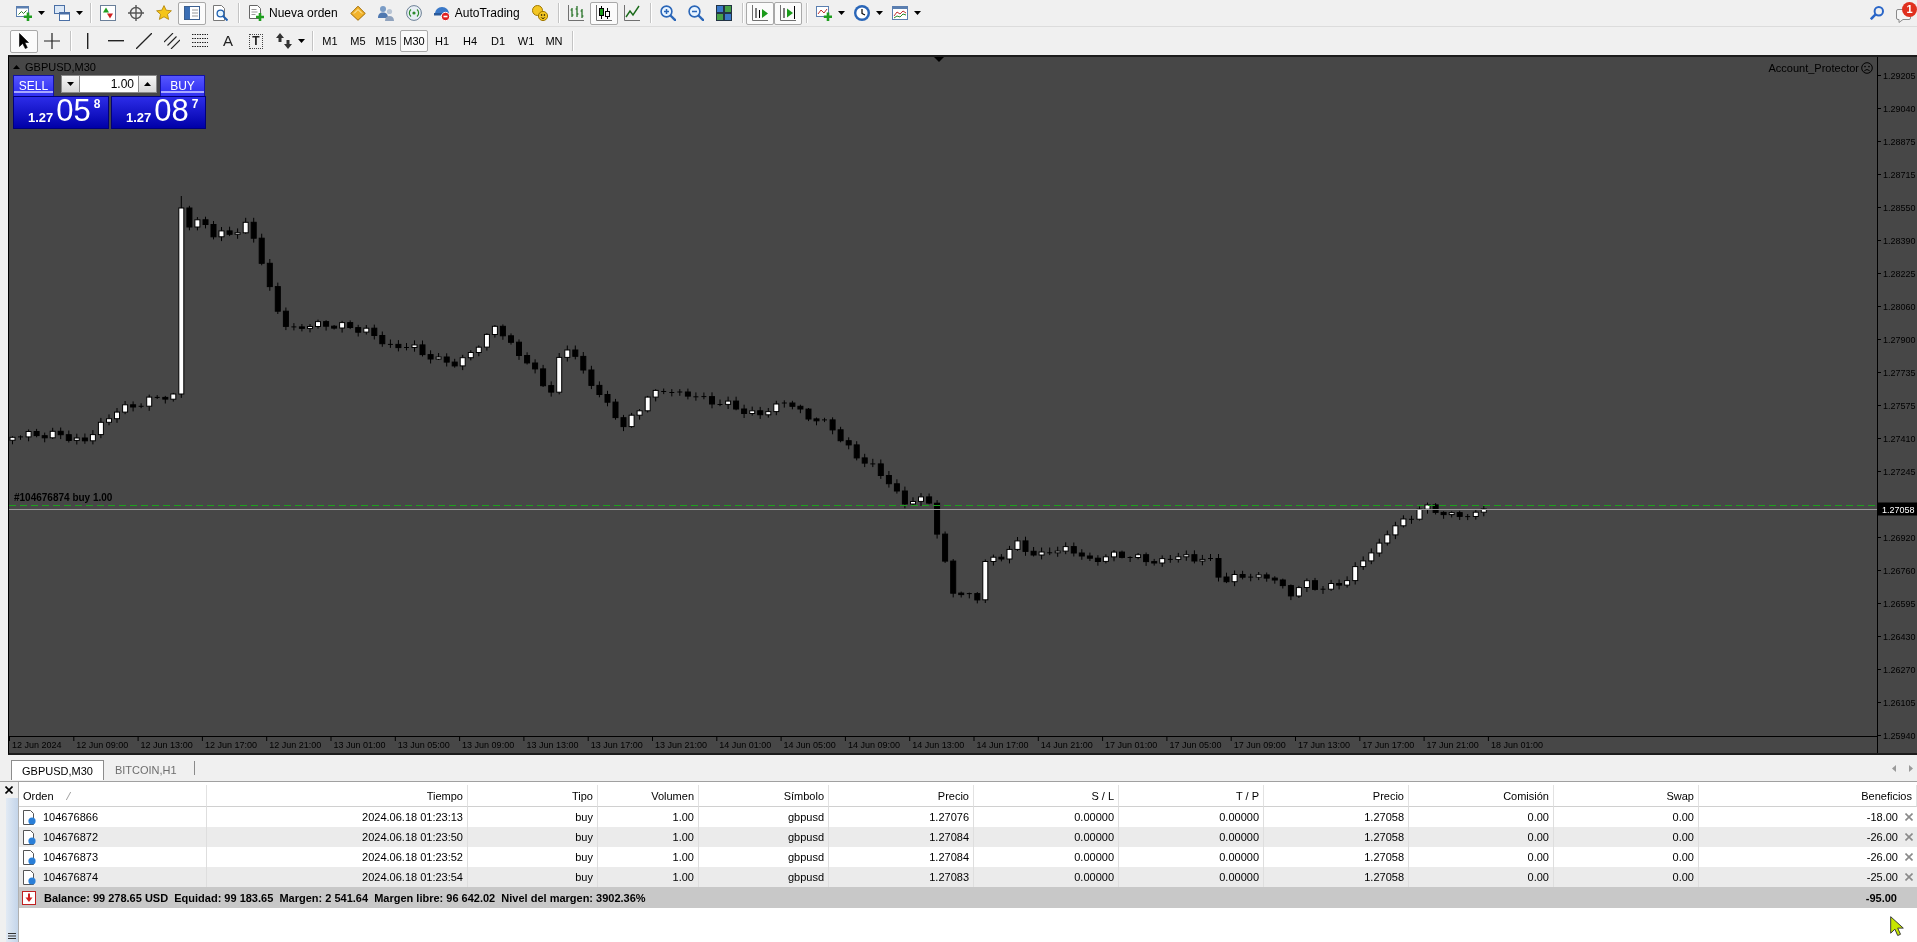 The width and height of the screenshot is (1917, 942). I want to click on auto-scroll-button, so click(787, 13).